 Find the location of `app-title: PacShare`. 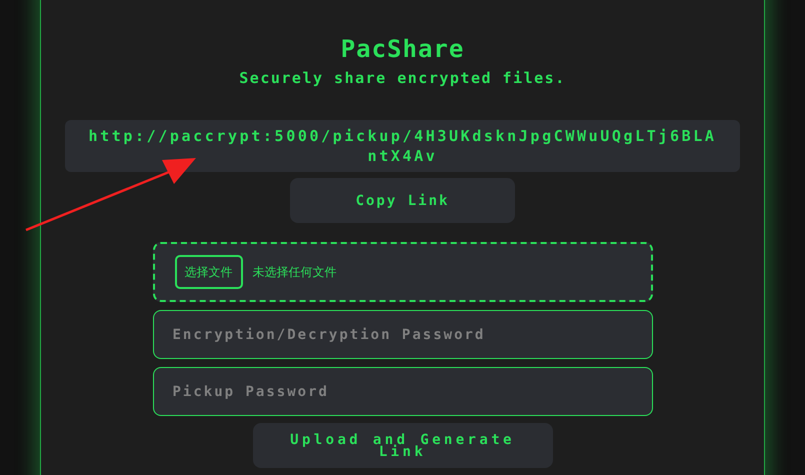

app-title: PacShare is located at coordinates (402, 49).